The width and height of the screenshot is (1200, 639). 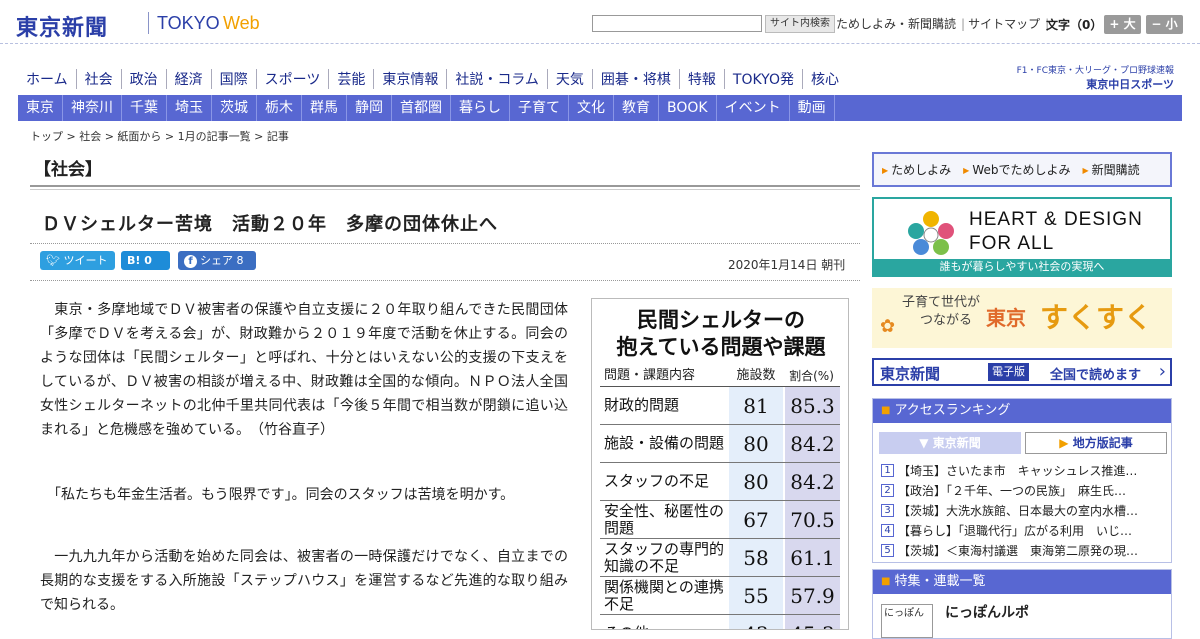 I want to click on regional-nav-item: 首都圏, so click(x=421, y=108).